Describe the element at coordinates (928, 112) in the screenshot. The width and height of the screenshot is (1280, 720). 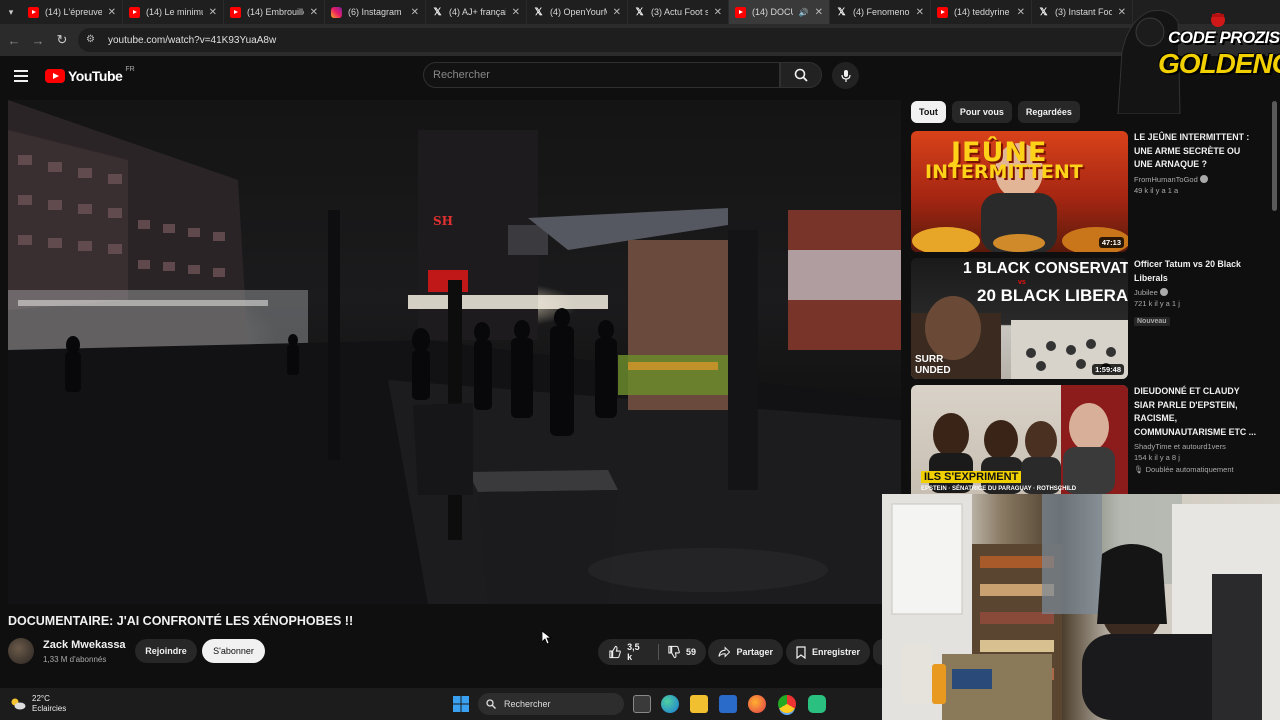
I see `filter-chip: Tout` at that location.